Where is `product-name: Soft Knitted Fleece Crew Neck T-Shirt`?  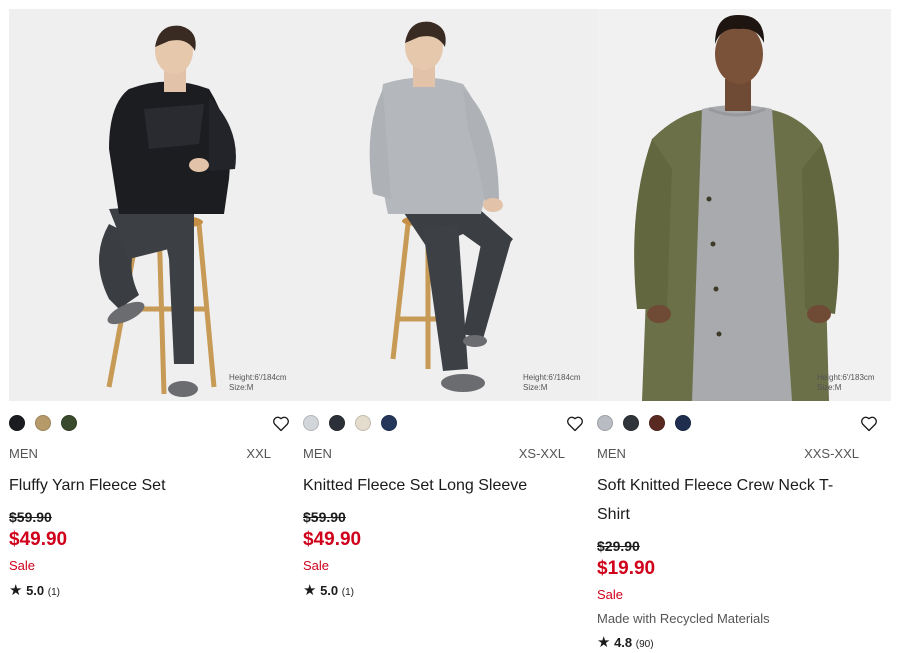 product-name: Soft Knitted Fleece Crew Neck T-Shirt is located at coordinates (722, 500).